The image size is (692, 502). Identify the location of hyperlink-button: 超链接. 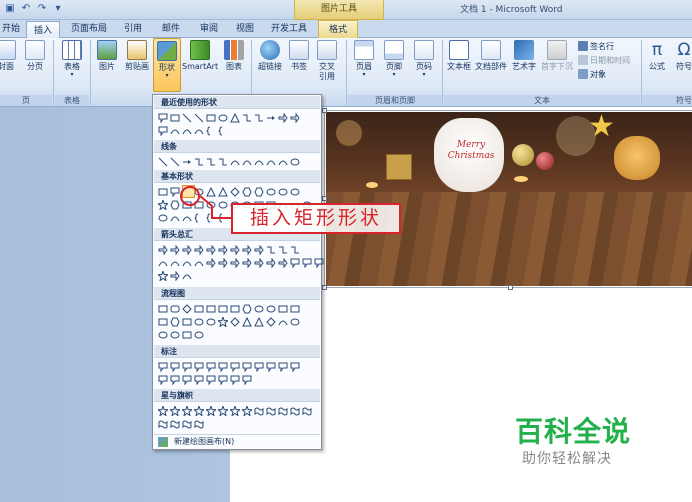
(270, 55).